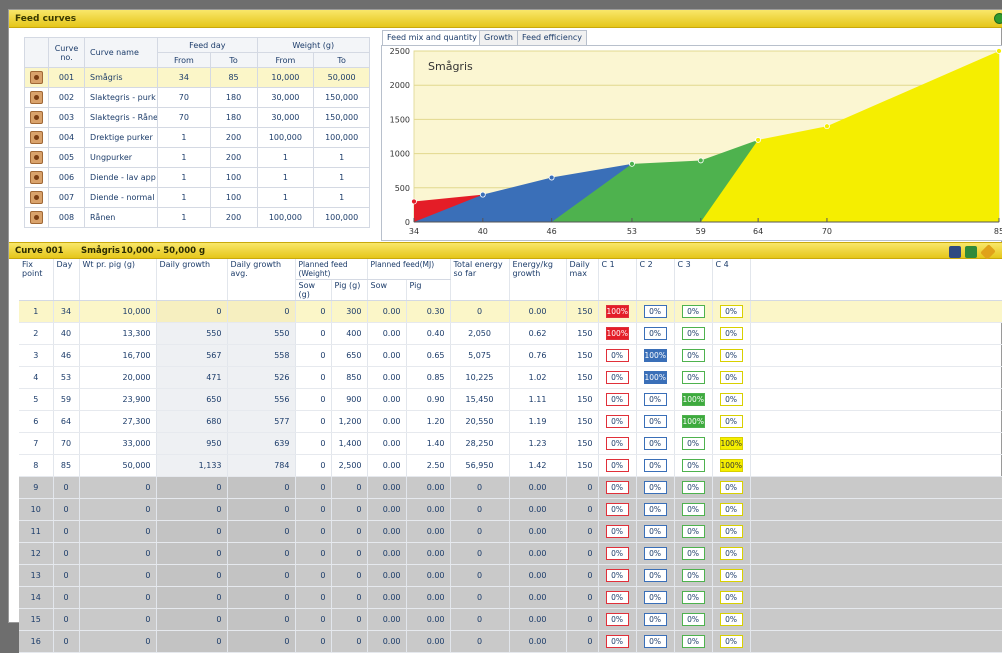  I want to click on curve-row: 003 Slaktegris - Råne 70 180 30,000 150,000, so click(196, 117).